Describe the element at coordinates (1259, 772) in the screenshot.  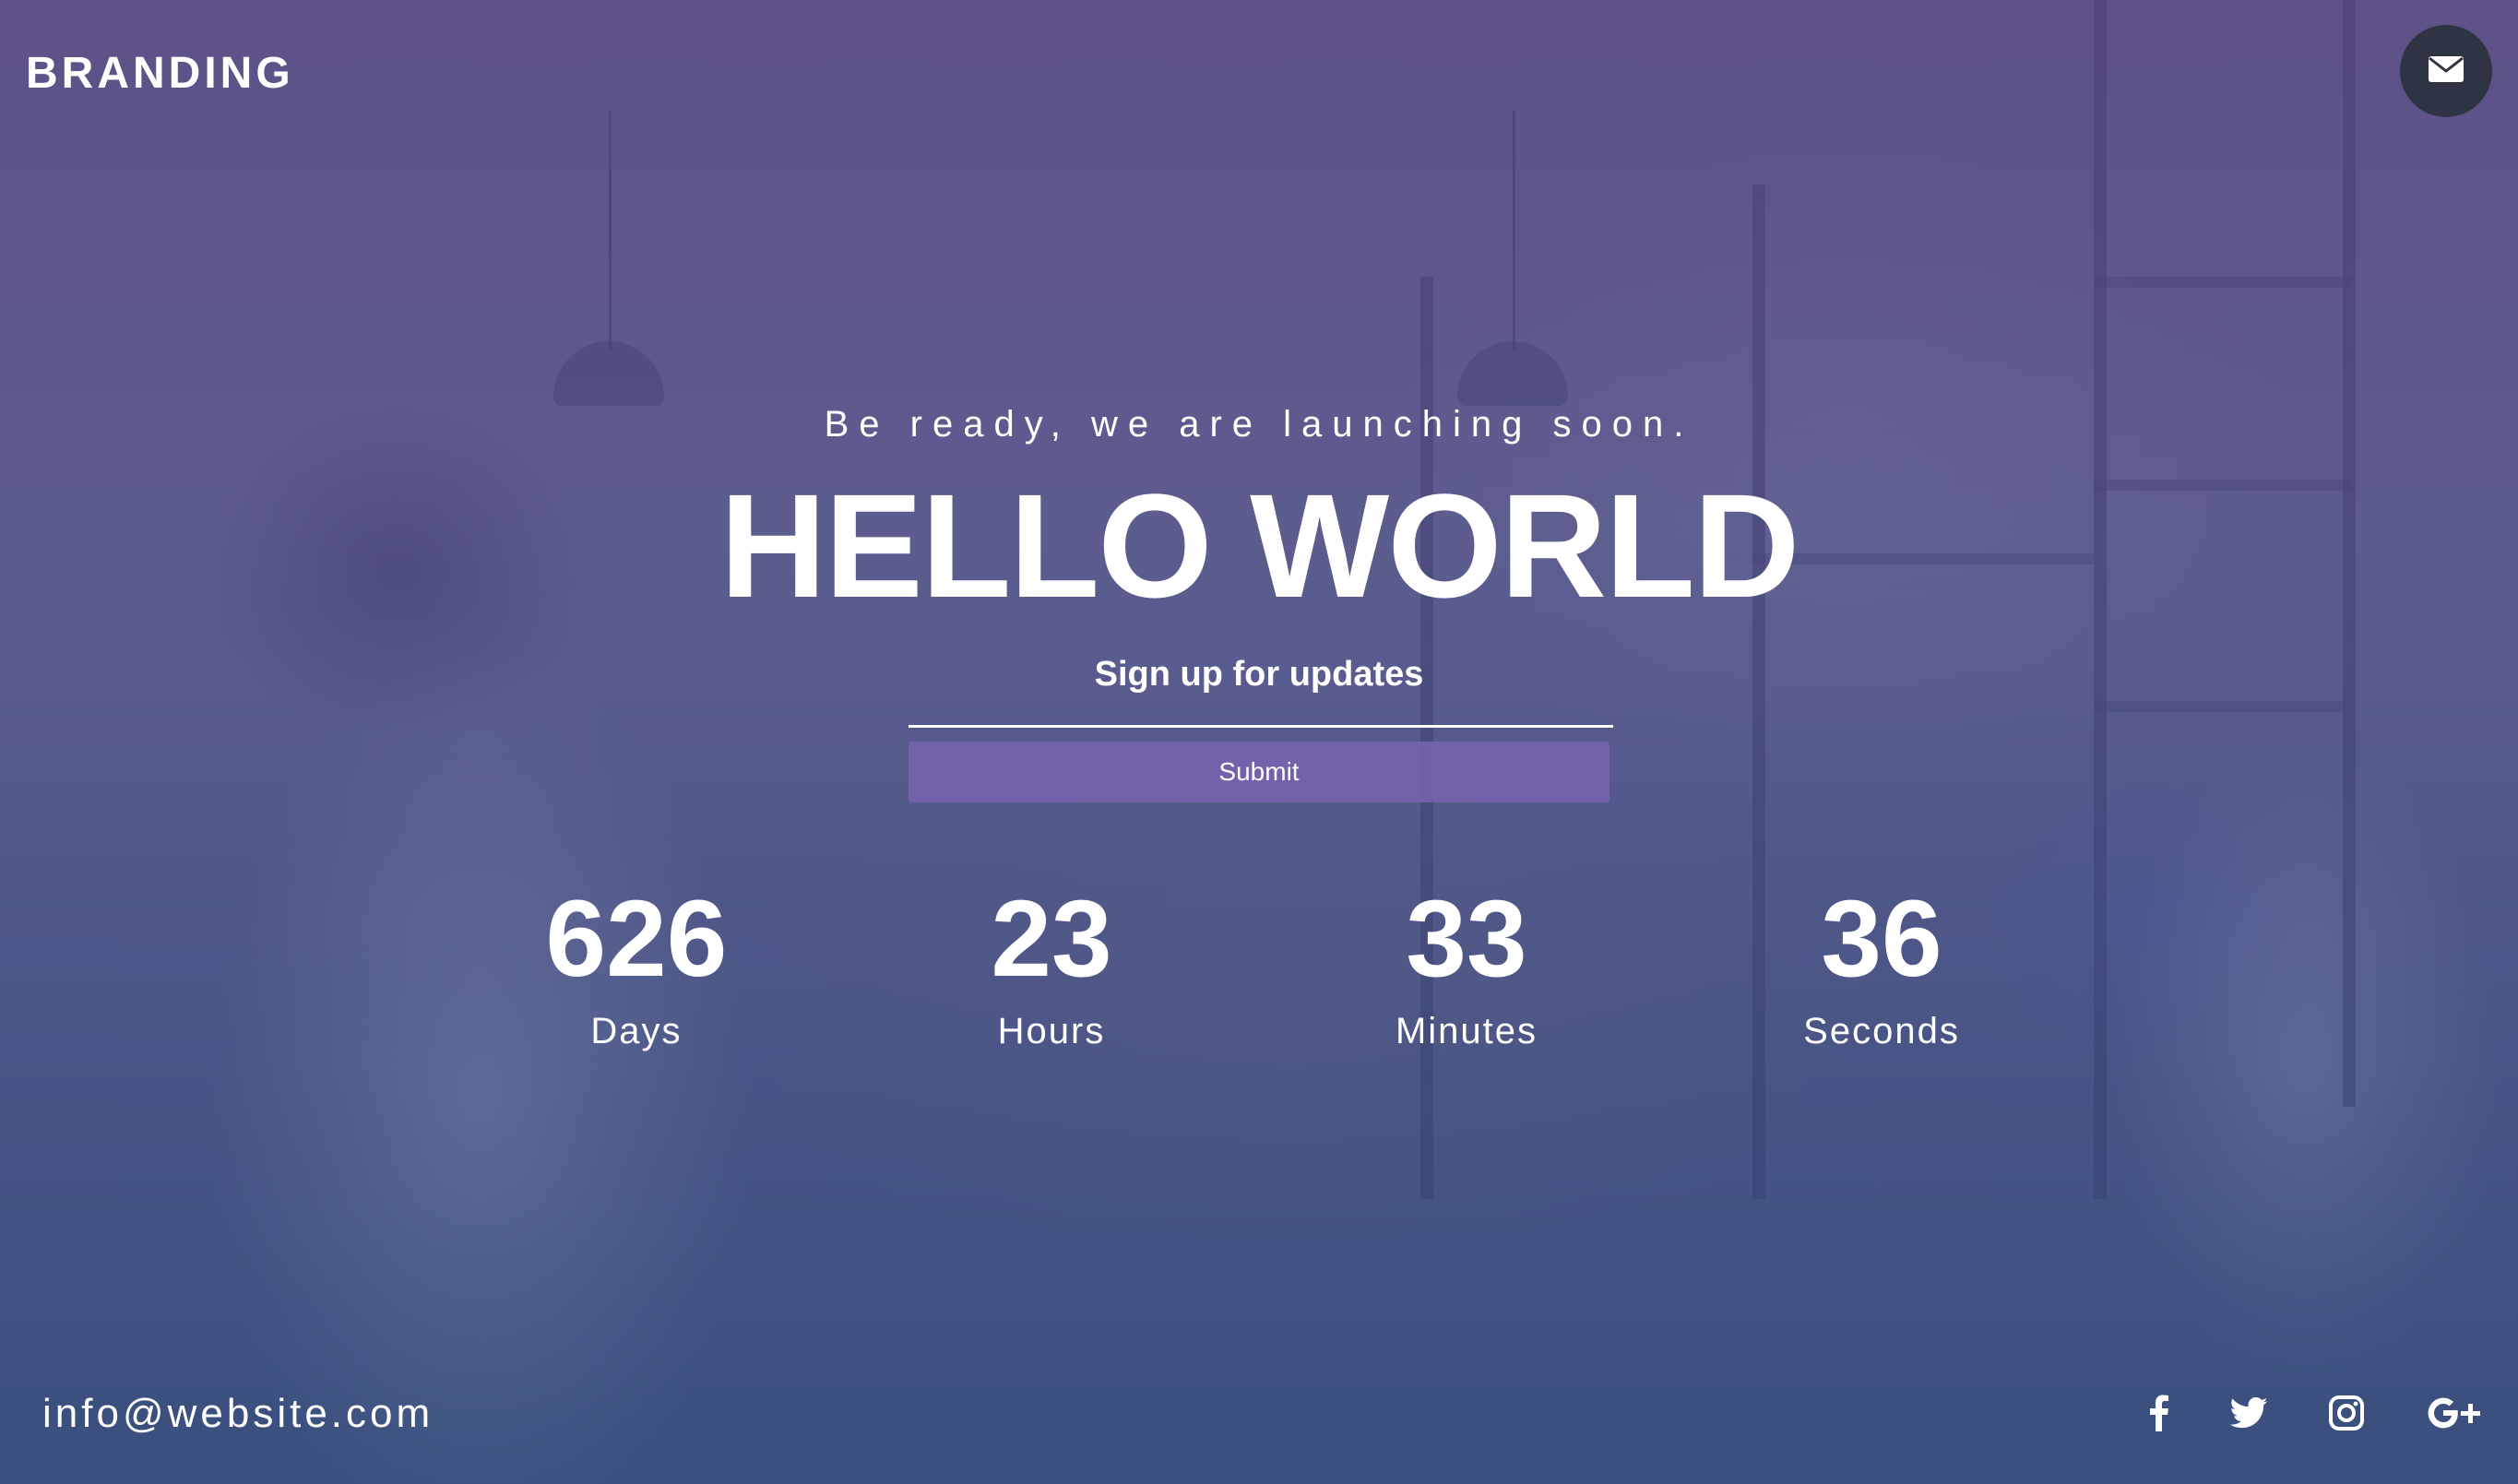
I see `submit-button: Submit` at that location.